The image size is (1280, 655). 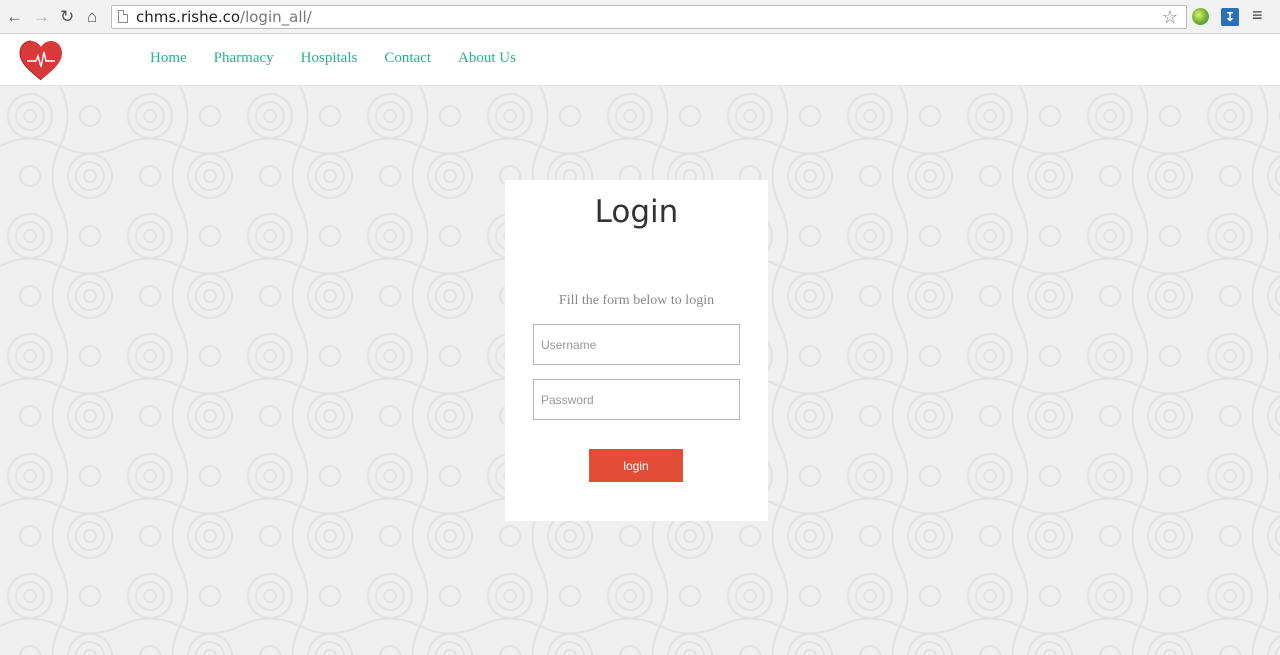 I want to click on back-arrow-icon: ←, so click(x=14, y=17).